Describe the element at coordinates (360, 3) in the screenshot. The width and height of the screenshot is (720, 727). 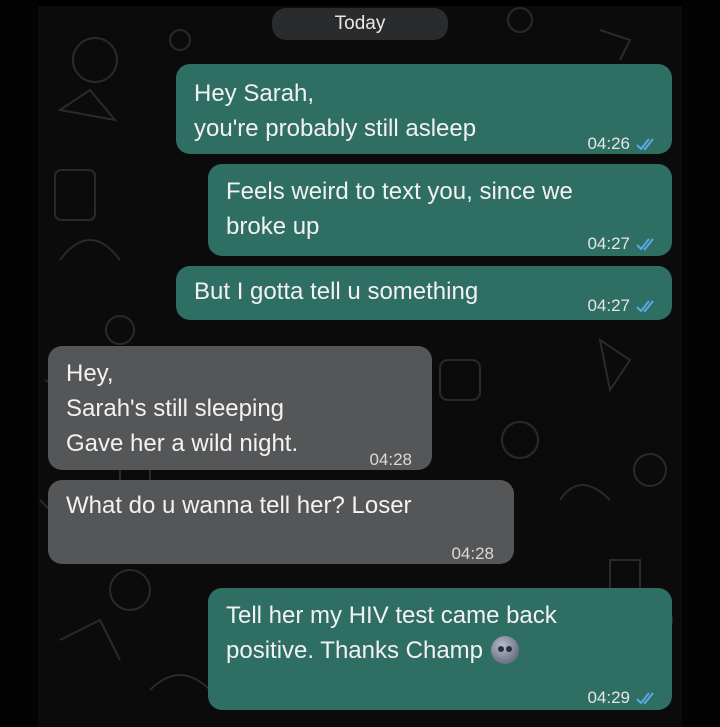
I see `frame-top-edge` at that location.